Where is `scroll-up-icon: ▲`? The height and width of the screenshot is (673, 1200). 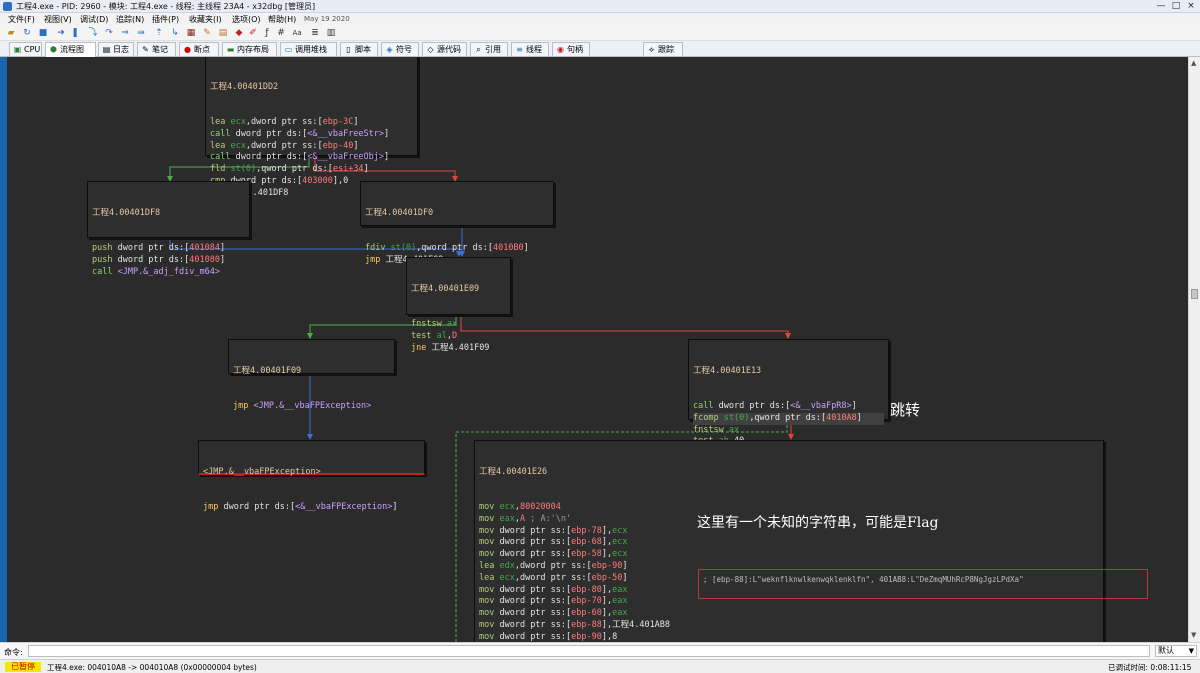
scroll-up-icon: ▲ is located at coordinates (1193, 63).